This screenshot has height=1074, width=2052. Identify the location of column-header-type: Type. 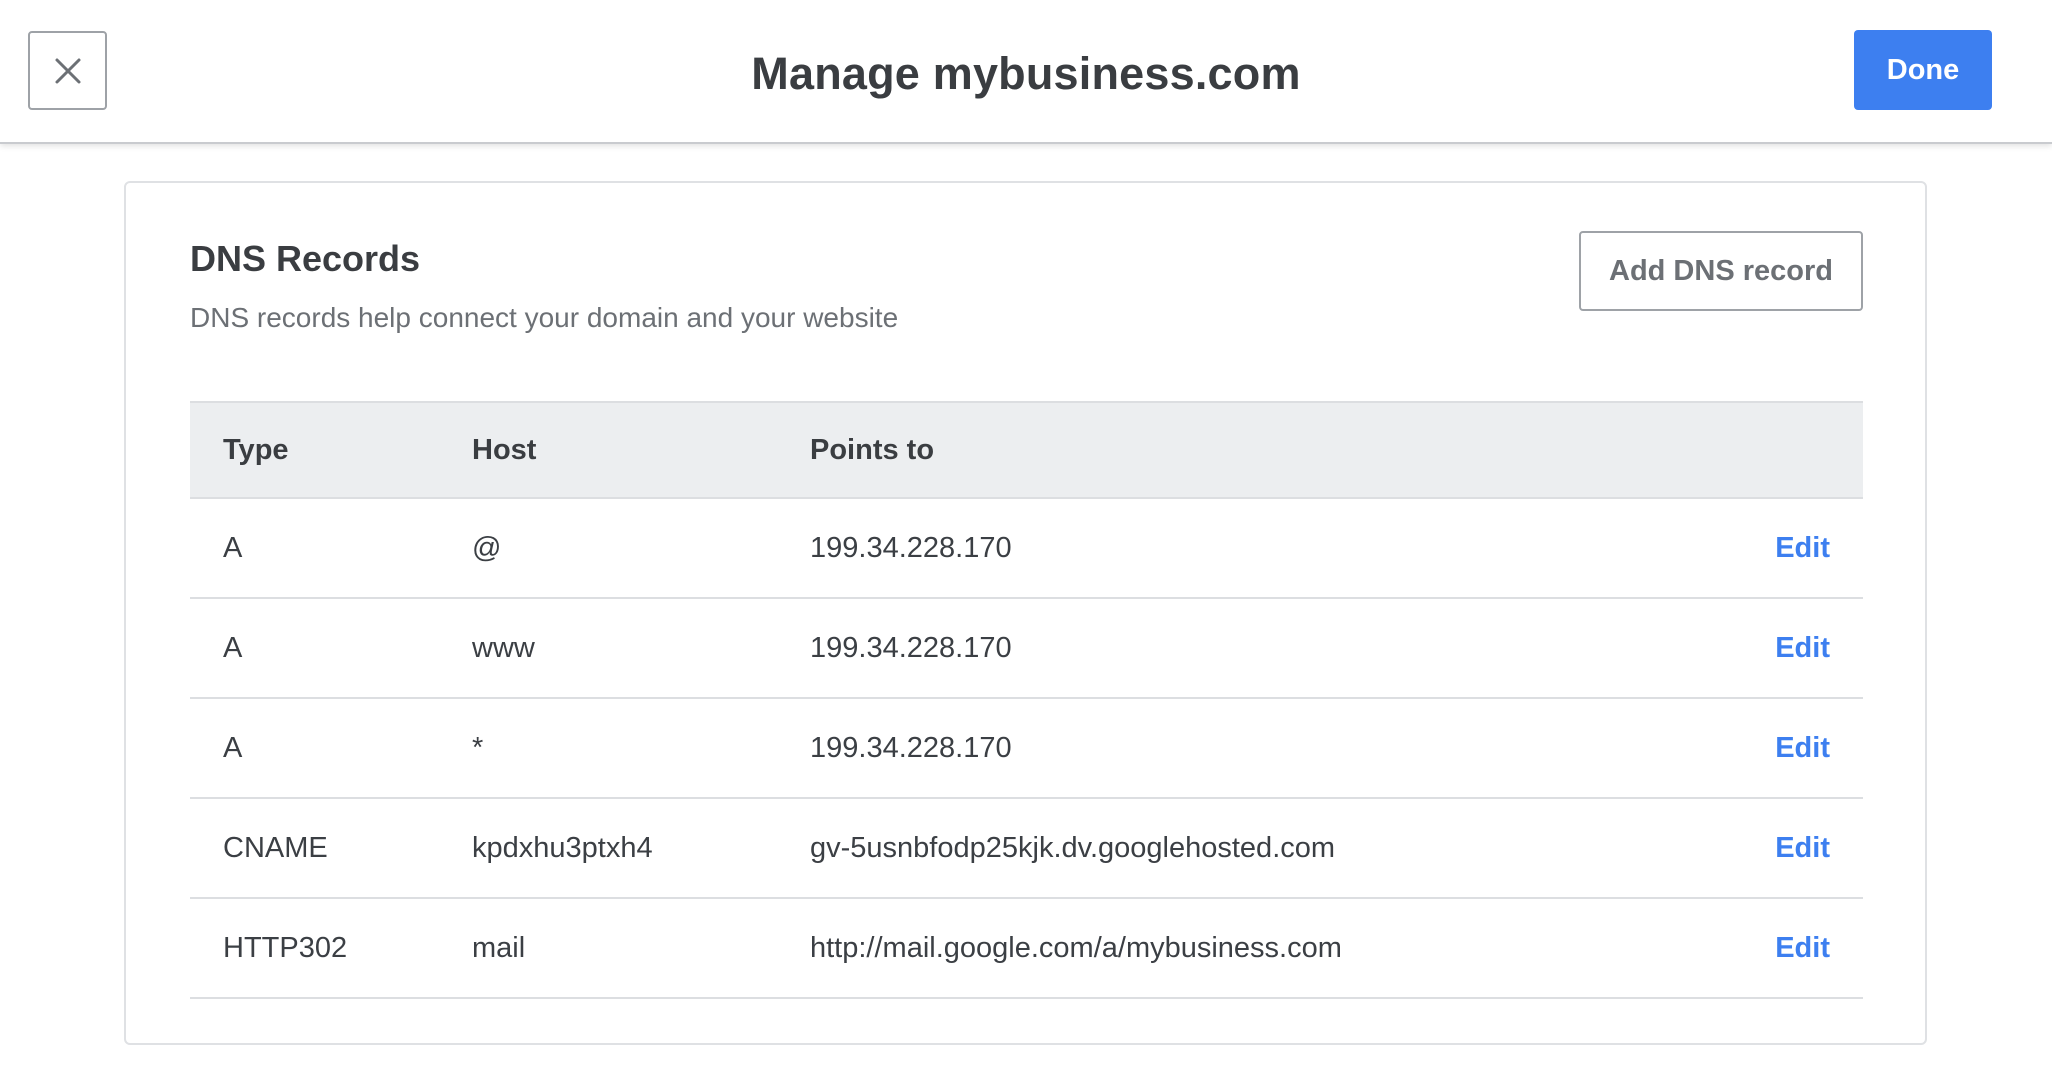
(331, 450).